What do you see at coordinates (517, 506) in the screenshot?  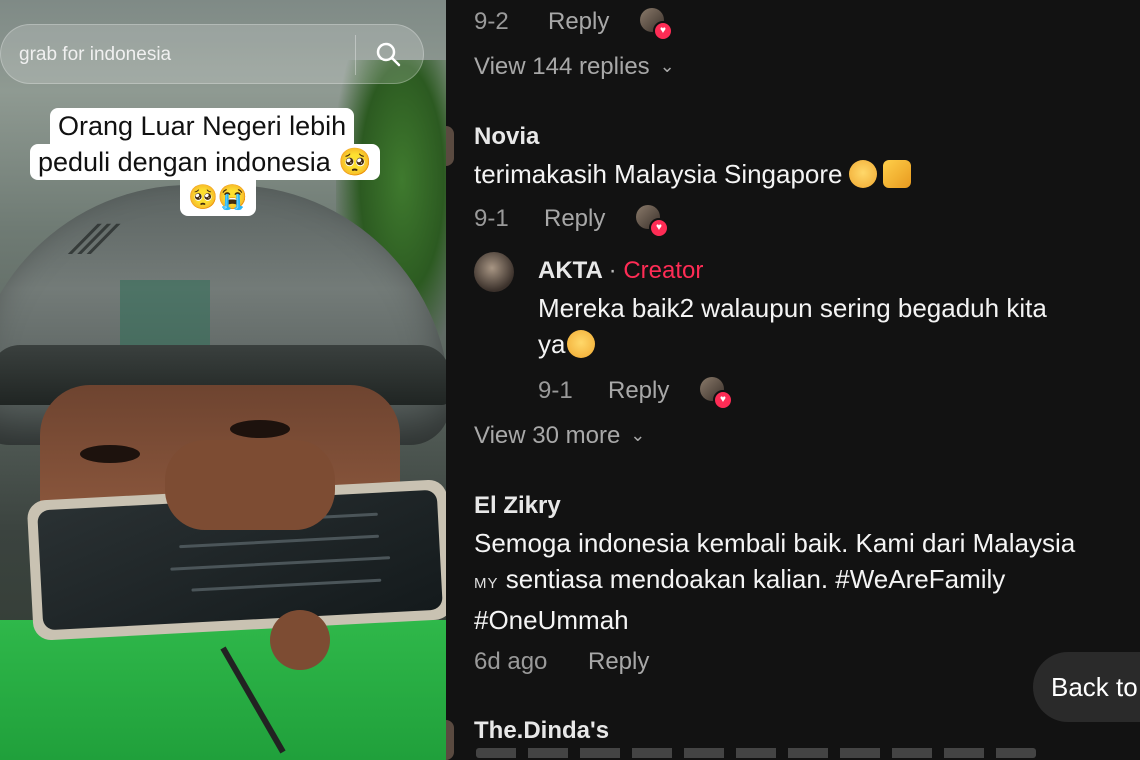 I see `comment-username: El Zikry` at bounding box center [517, 506].